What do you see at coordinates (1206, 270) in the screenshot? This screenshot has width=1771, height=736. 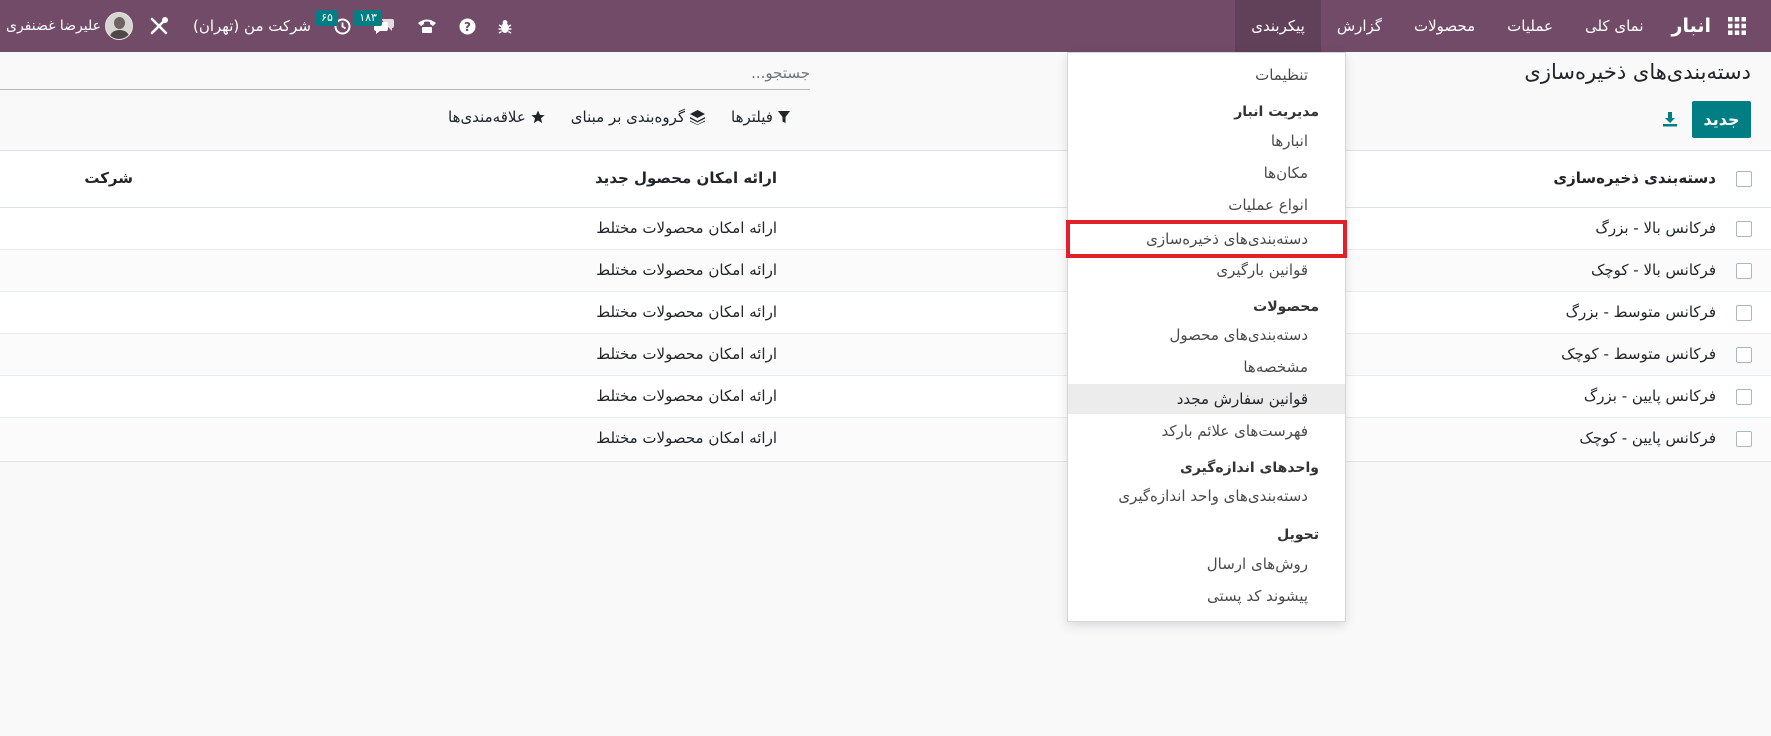 I see `menu-item-putaway-rules: قوانین بارگیری` at bounding box center [1206, 270].